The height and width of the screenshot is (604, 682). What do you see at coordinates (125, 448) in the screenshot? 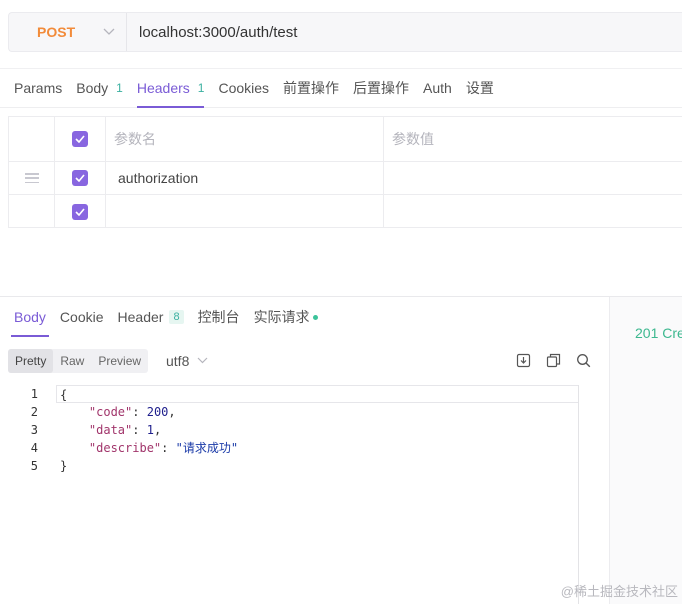
I see `json-key: "describe"` at bounding box center [125, 448].